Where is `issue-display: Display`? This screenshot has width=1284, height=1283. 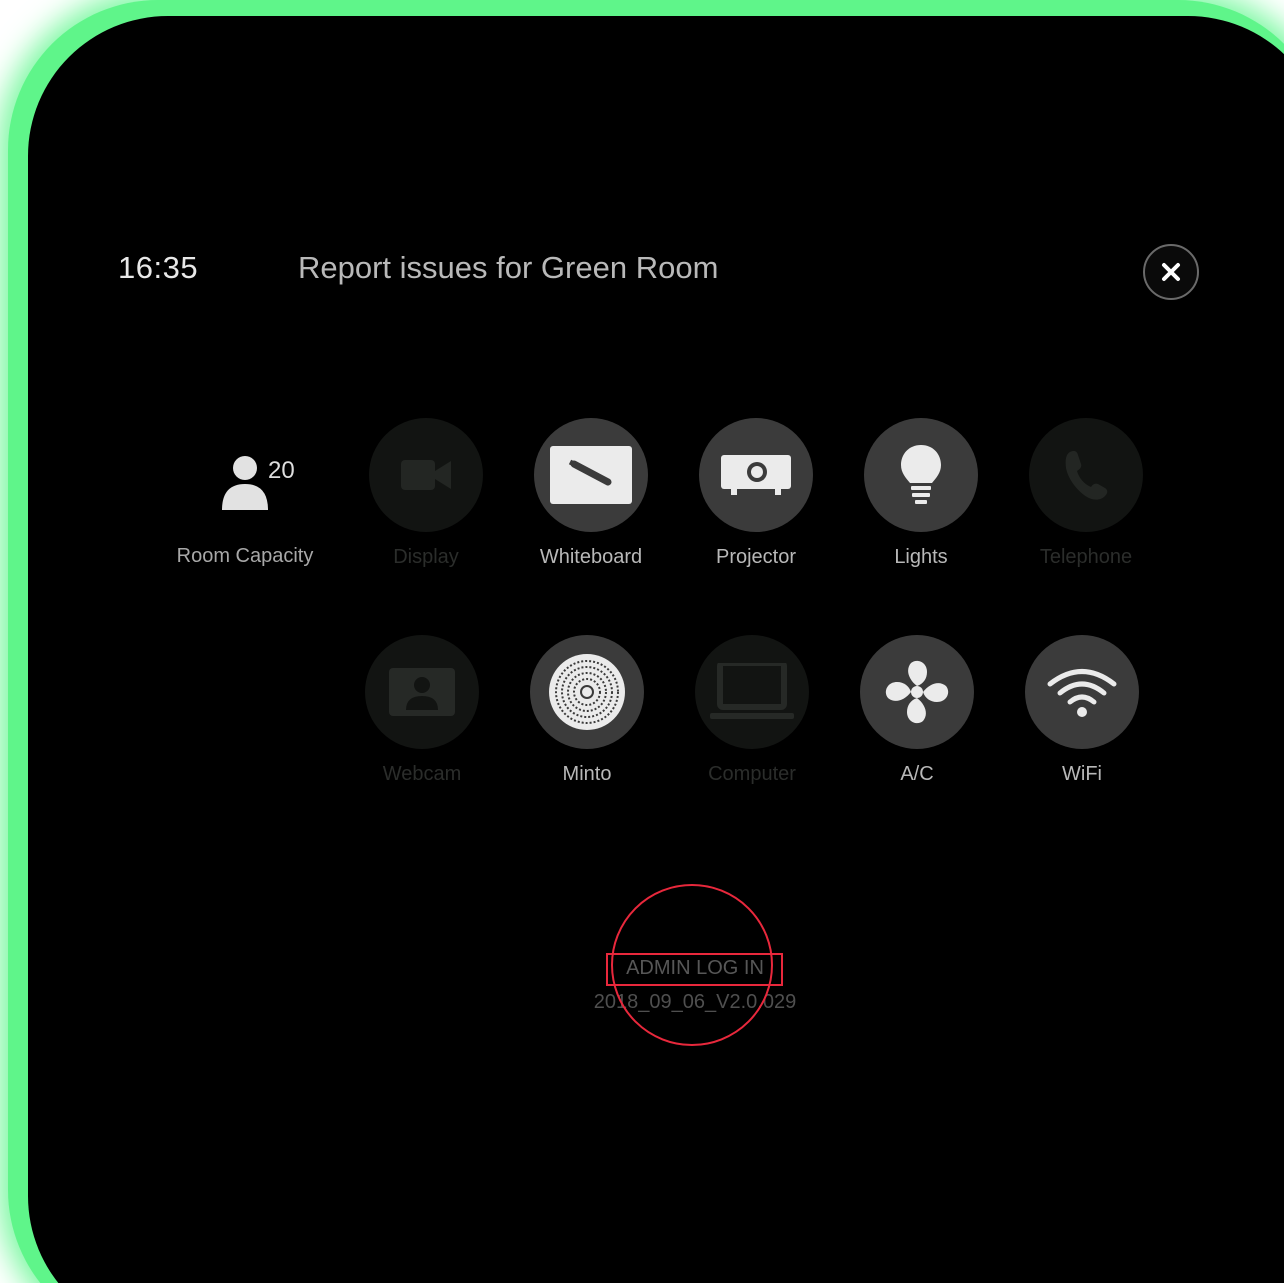 issue-display: Display is located at coordinates (426, 508).